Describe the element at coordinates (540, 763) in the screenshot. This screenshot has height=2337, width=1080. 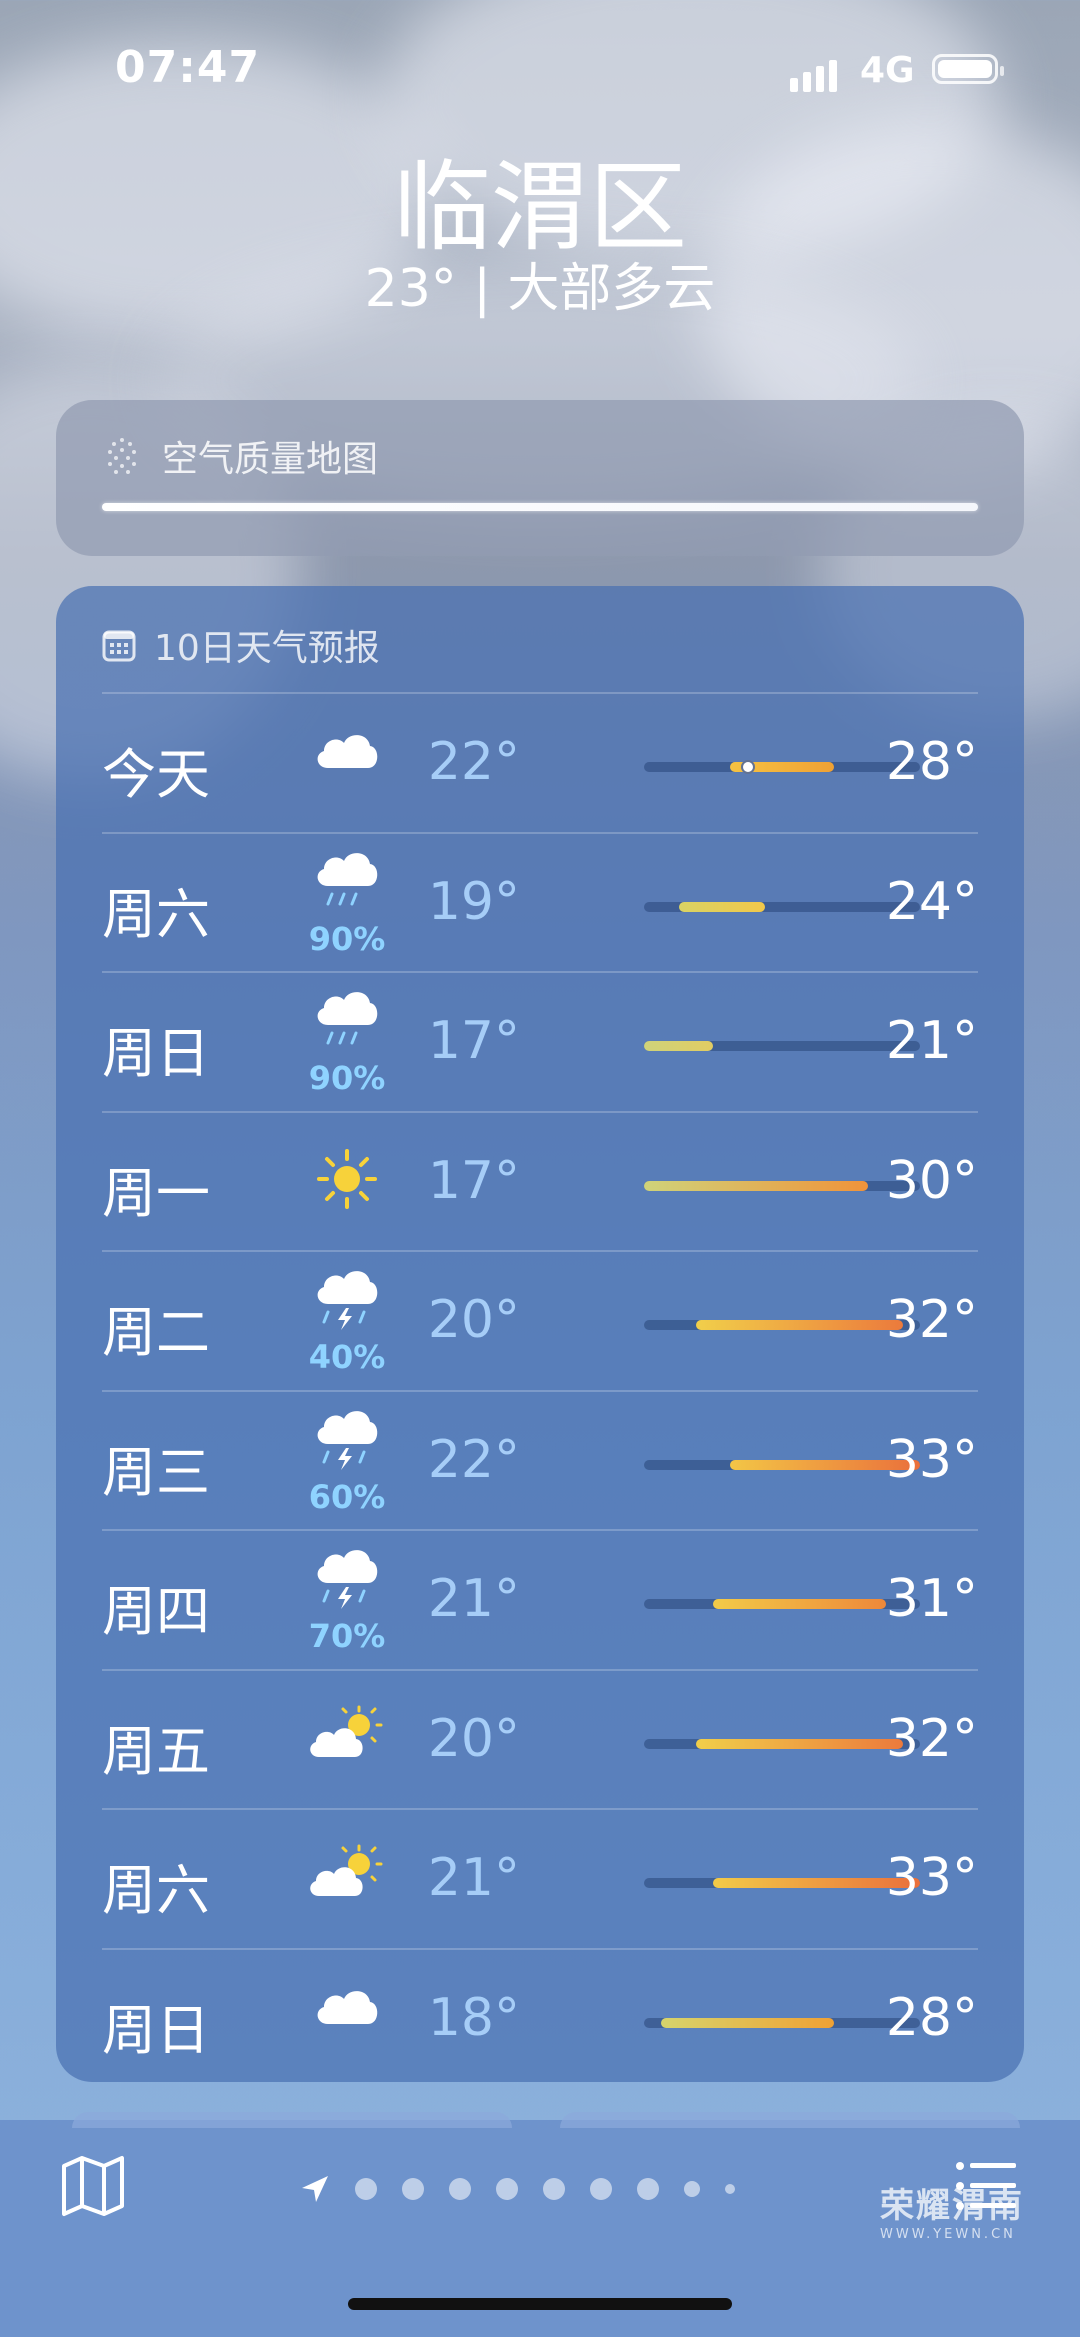
I see `forecast-row: 今天 22° 28°` at that location.